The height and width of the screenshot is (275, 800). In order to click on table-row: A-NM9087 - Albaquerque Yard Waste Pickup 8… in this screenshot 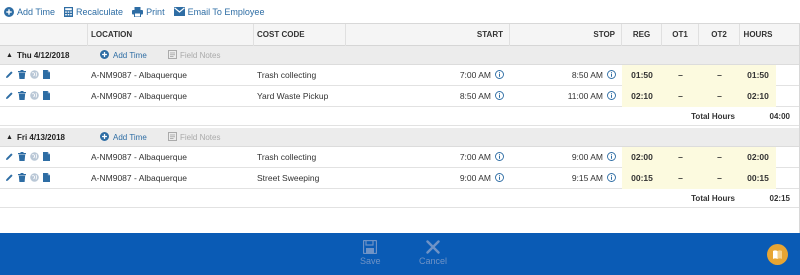, I will do `click(400, 96)`.